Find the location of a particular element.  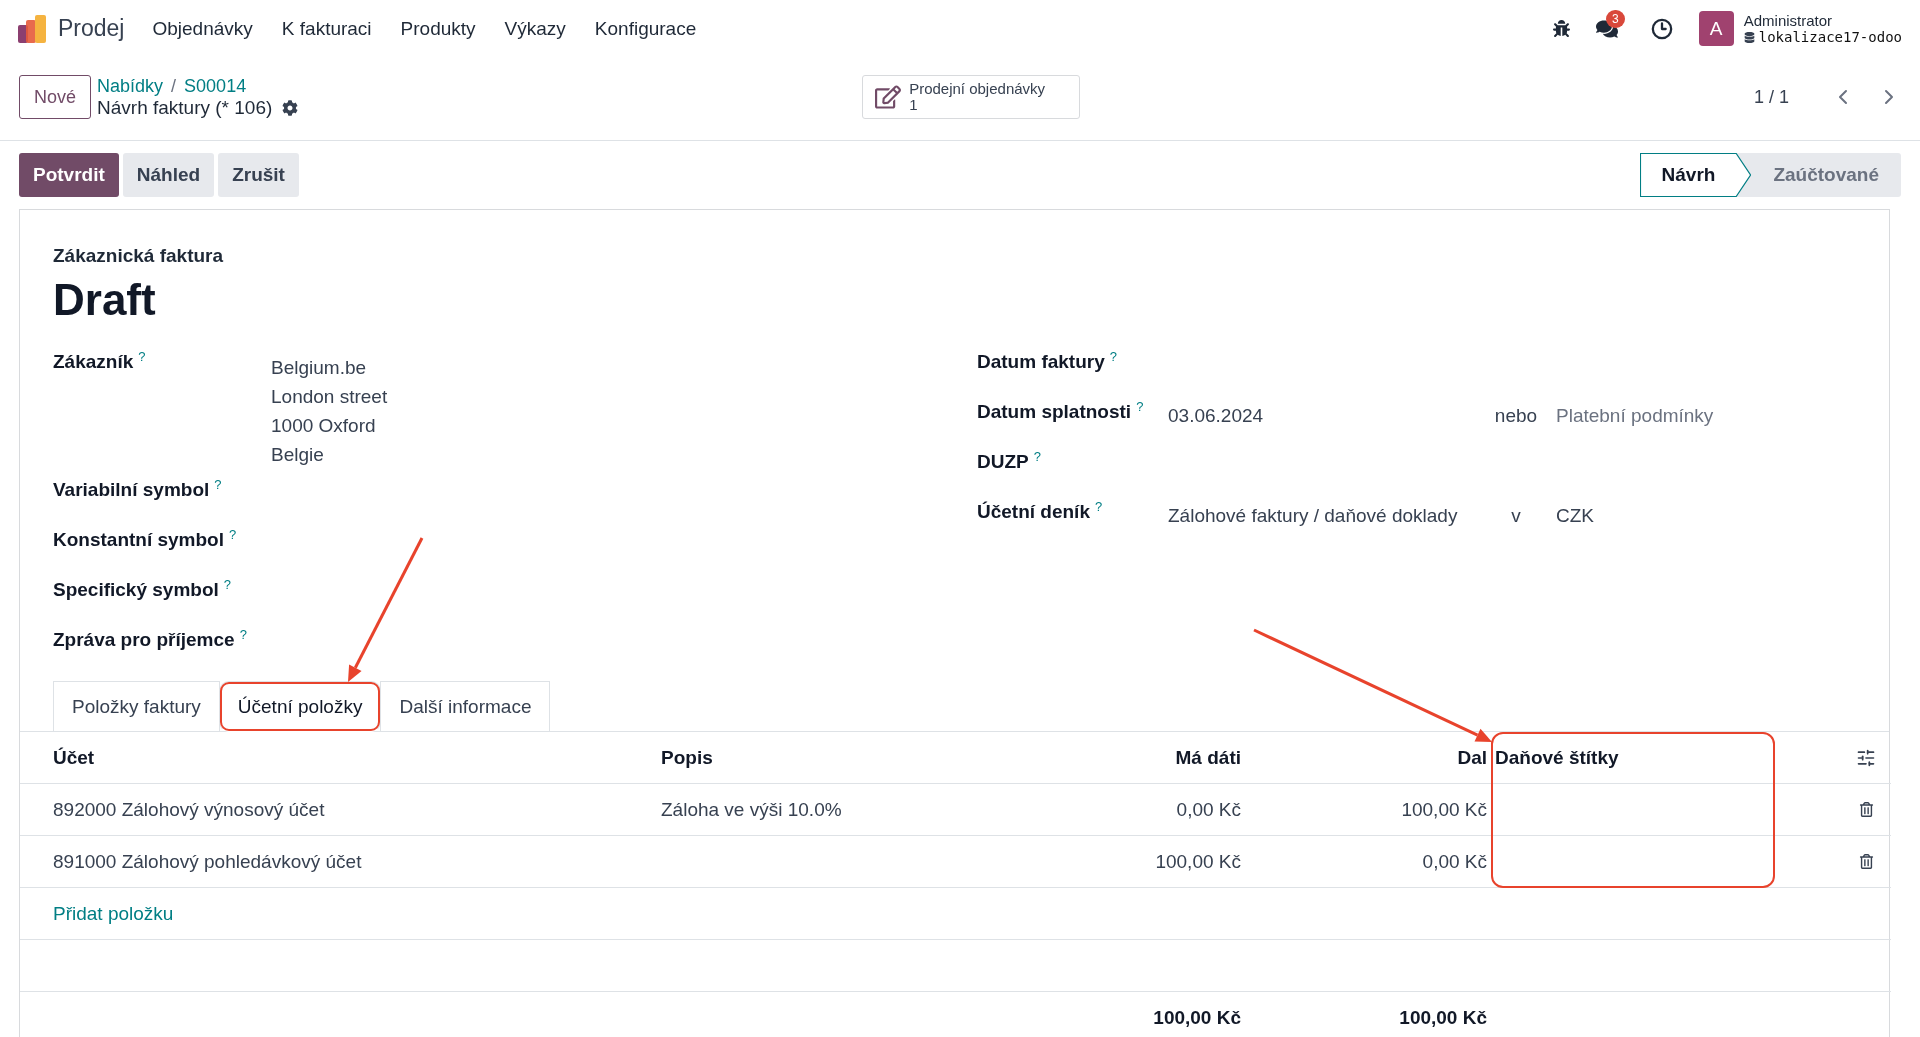

column-header: Účet is located at coordinates (357, 758).